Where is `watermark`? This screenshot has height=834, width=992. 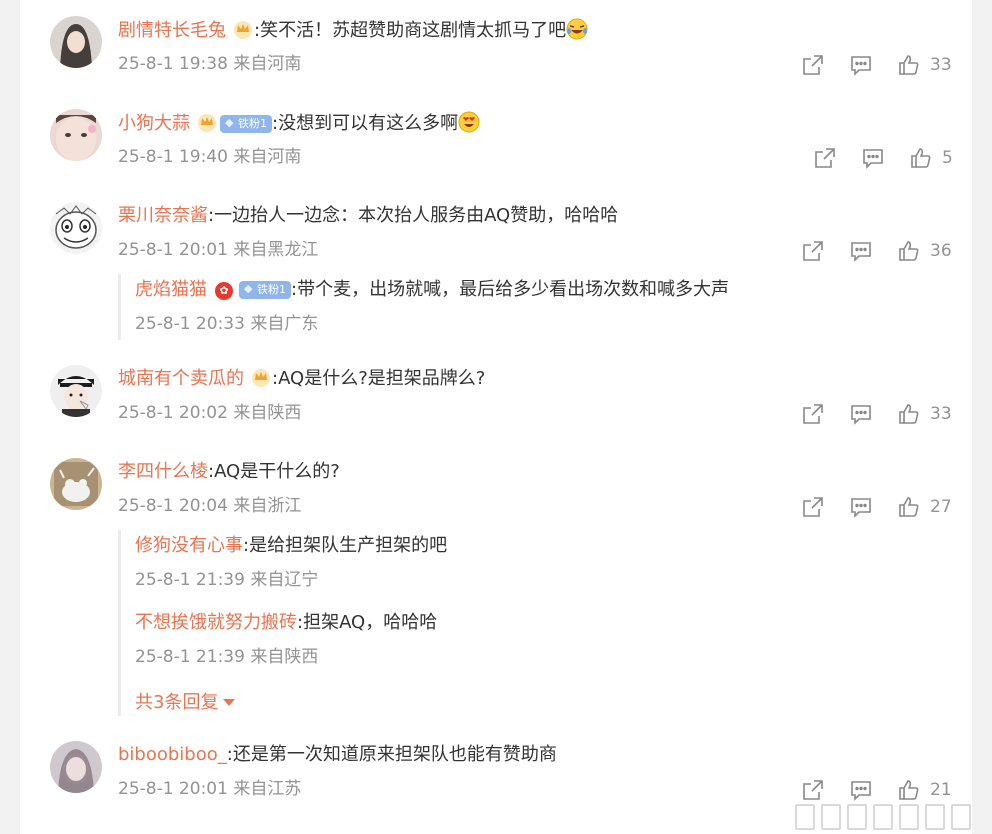 watermark is located at coordinates (885, 817).